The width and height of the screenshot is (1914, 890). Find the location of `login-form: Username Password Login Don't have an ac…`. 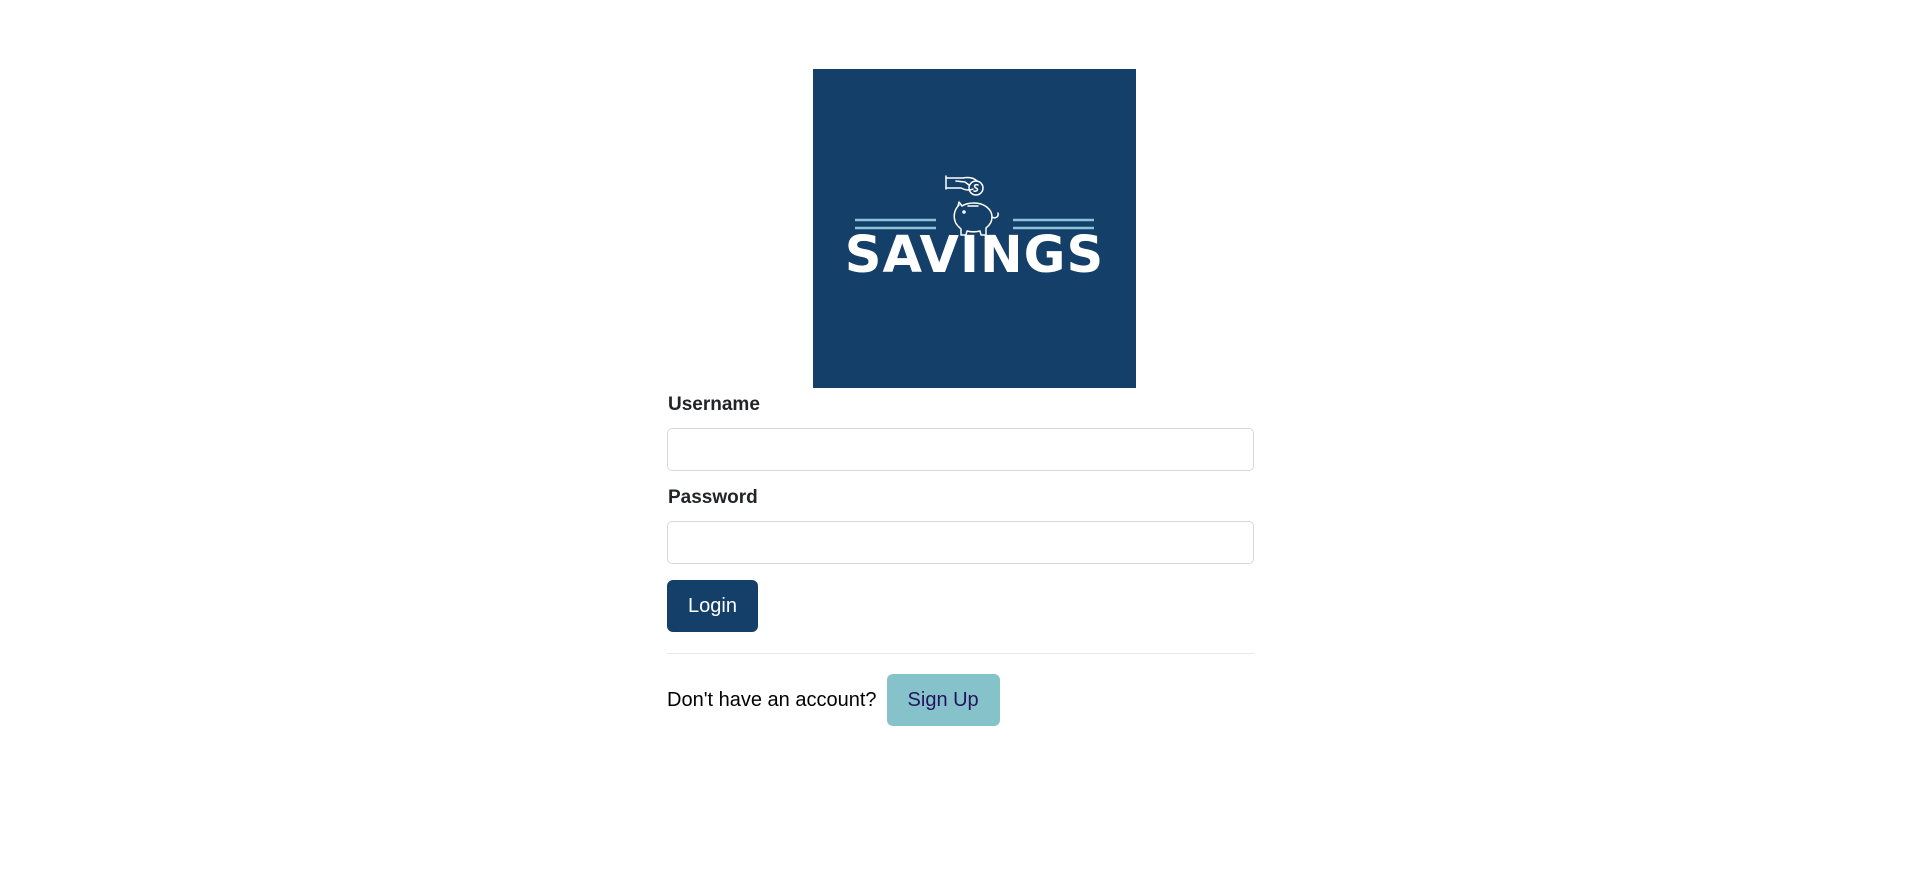

login-form: Username Password Login Don't have an ac… is located at coordinates (960, 558).